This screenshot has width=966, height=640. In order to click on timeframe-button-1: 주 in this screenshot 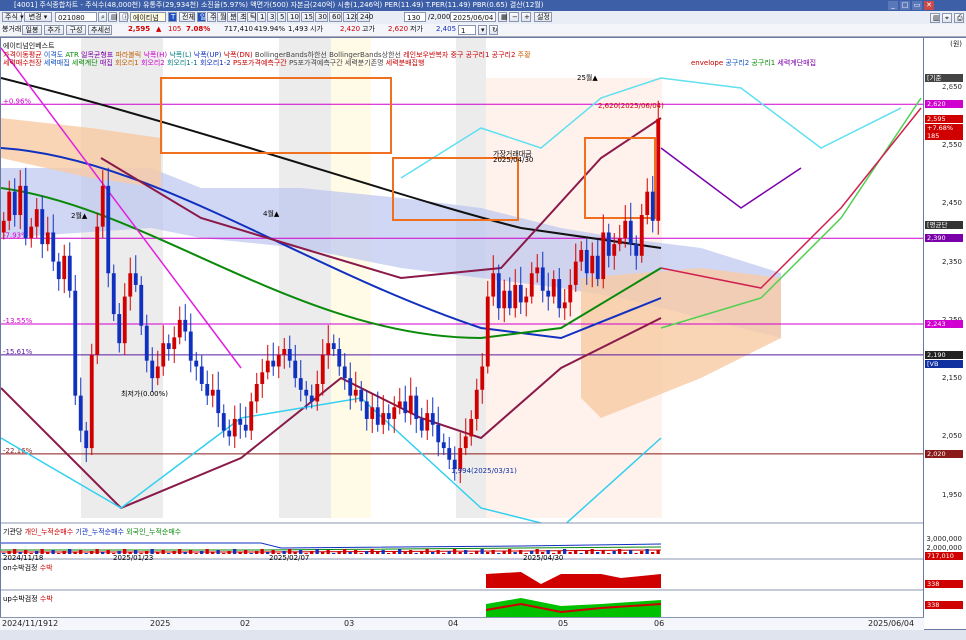, I will do `click(211, 17)`.